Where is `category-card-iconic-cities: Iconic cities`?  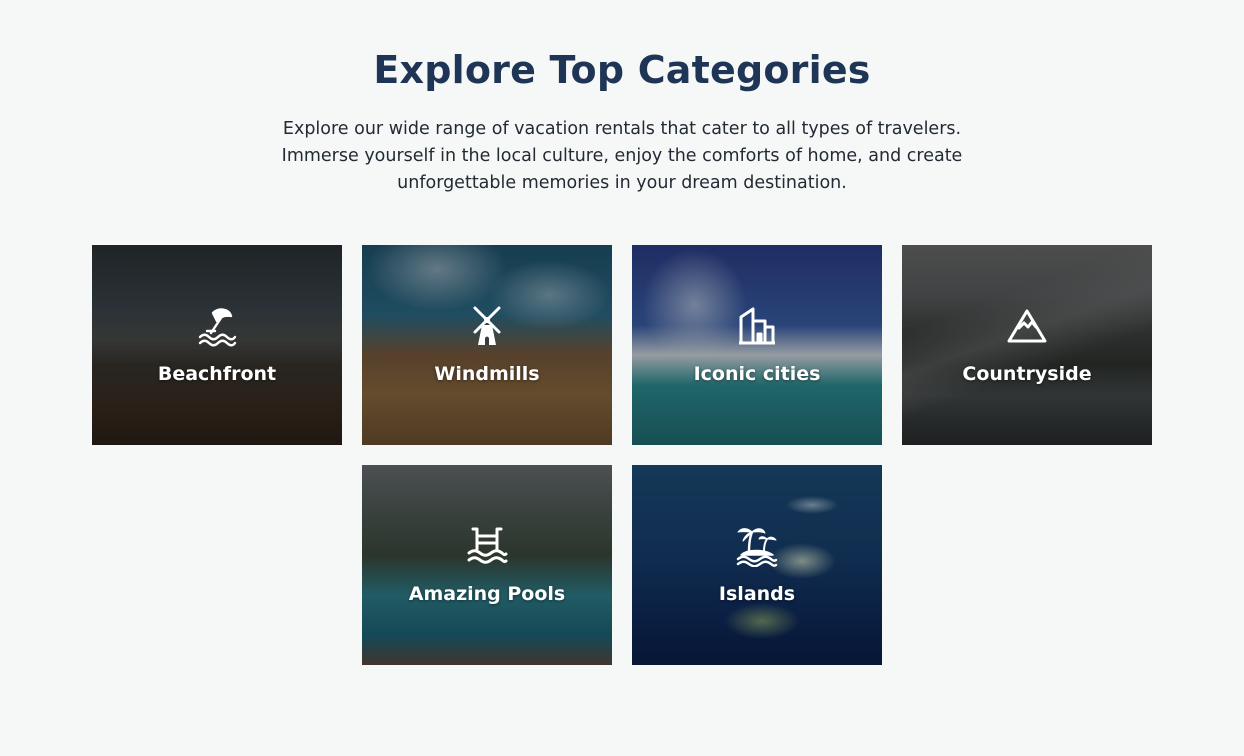
category-card-iconic-cities: Iconic cities is located at coordinates (757, 345).